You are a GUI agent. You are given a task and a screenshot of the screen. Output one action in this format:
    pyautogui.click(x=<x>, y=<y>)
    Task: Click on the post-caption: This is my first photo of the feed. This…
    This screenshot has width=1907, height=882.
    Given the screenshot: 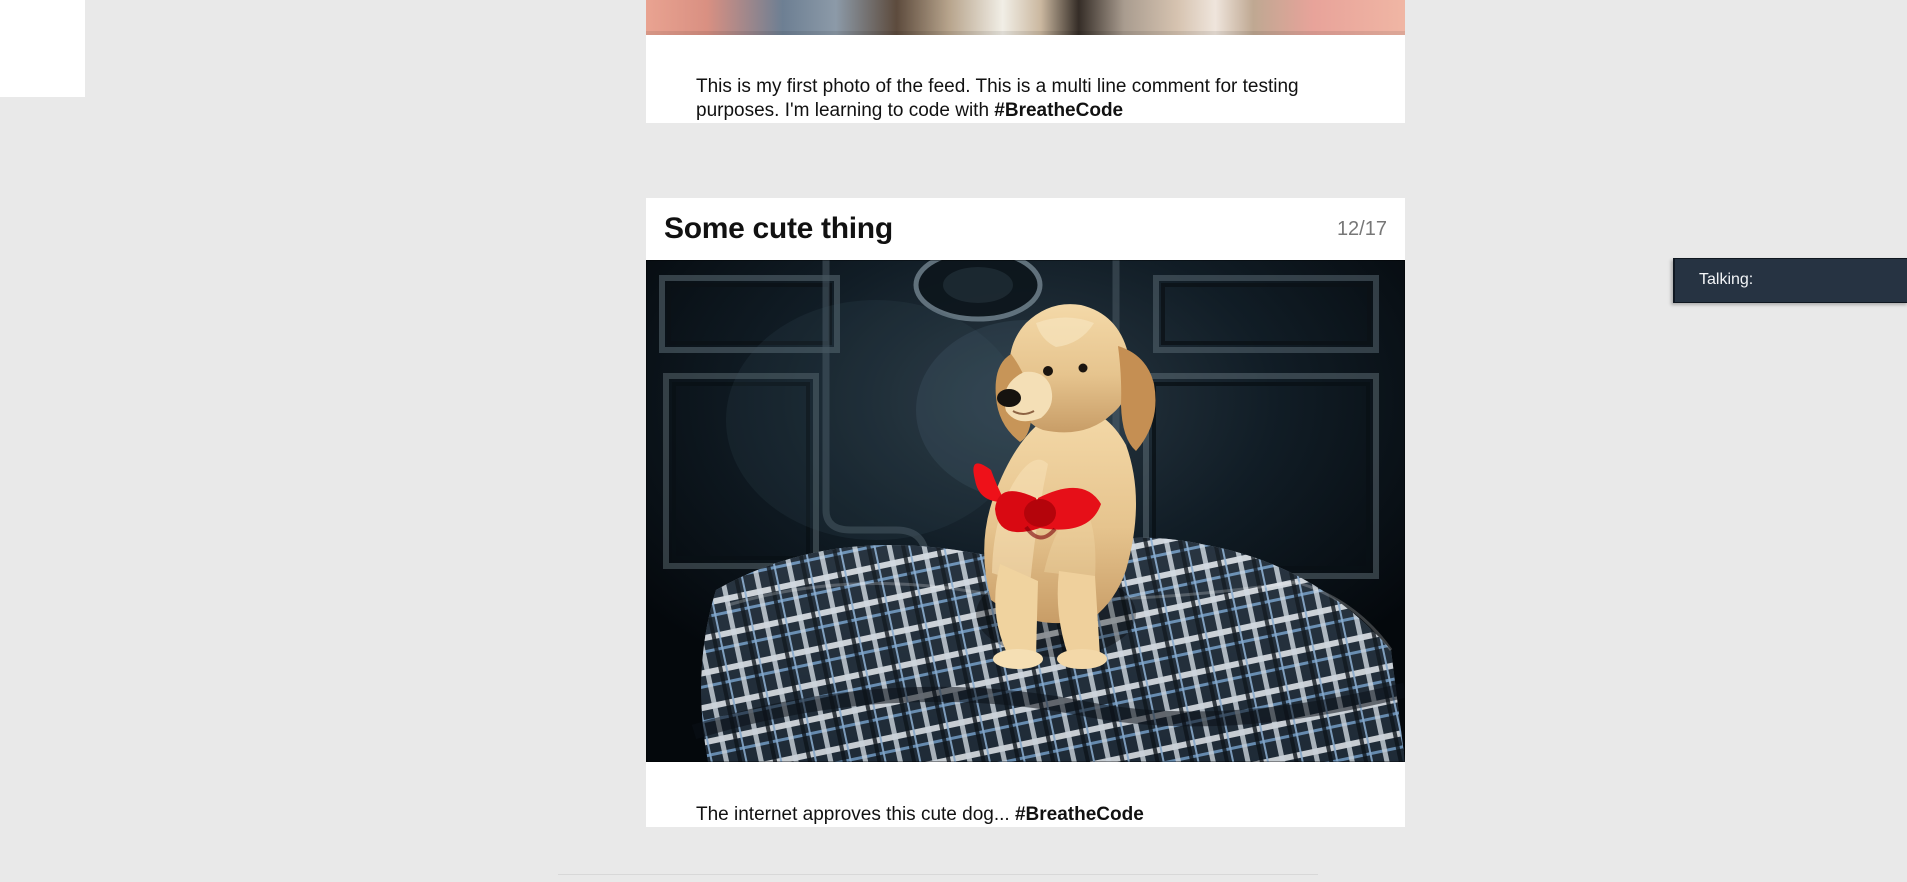 What is the action you would take?
    pyautogui.click(x=1036, y=99)
    